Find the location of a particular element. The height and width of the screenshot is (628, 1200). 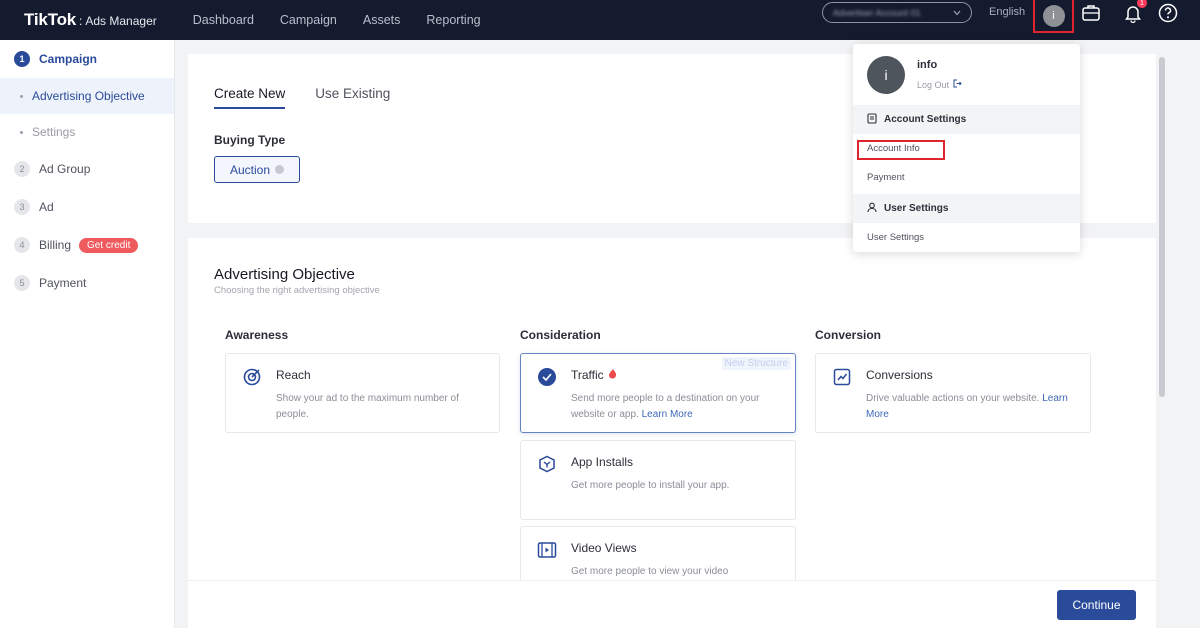

step-label: Payment is located at coordinates (63, 283).